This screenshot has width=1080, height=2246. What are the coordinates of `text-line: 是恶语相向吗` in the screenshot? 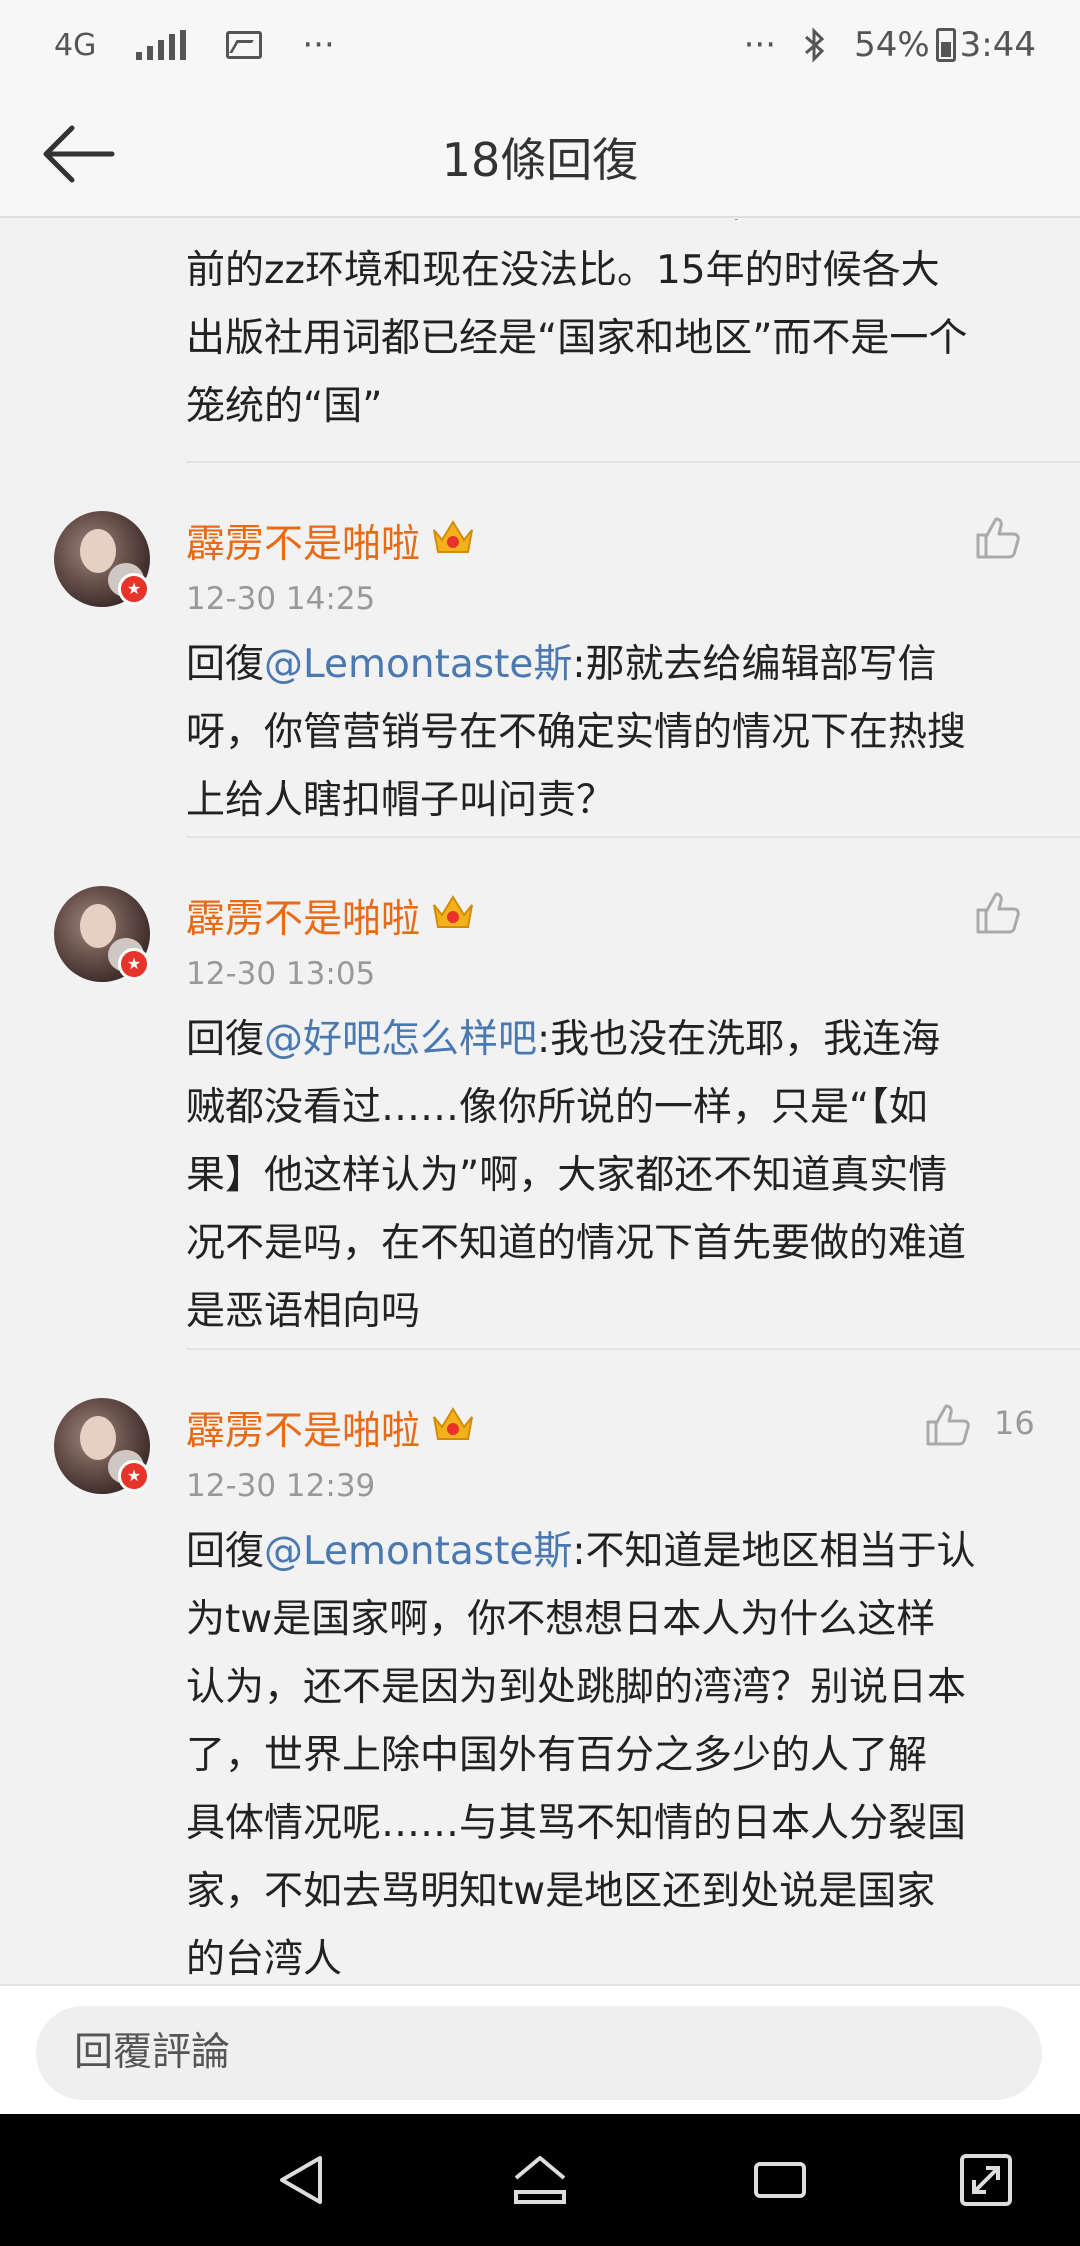 It's located at (303, 1311).